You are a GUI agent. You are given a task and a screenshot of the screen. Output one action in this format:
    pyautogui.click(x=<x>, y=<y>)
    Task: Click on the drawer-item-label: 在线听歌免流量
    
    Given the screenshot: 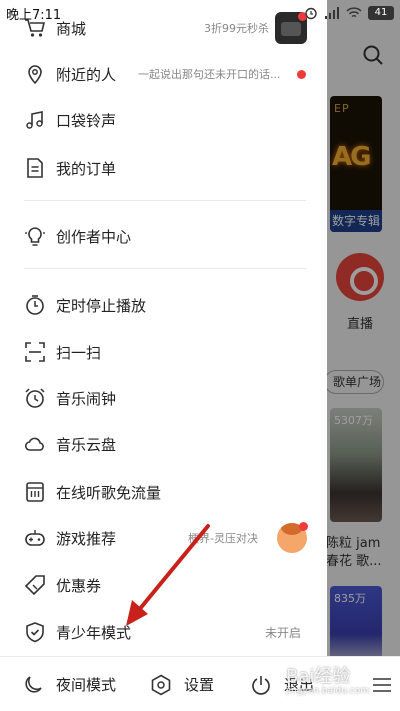 What is the action you would take?
    pyautogui.click(x=109, y=492)
    